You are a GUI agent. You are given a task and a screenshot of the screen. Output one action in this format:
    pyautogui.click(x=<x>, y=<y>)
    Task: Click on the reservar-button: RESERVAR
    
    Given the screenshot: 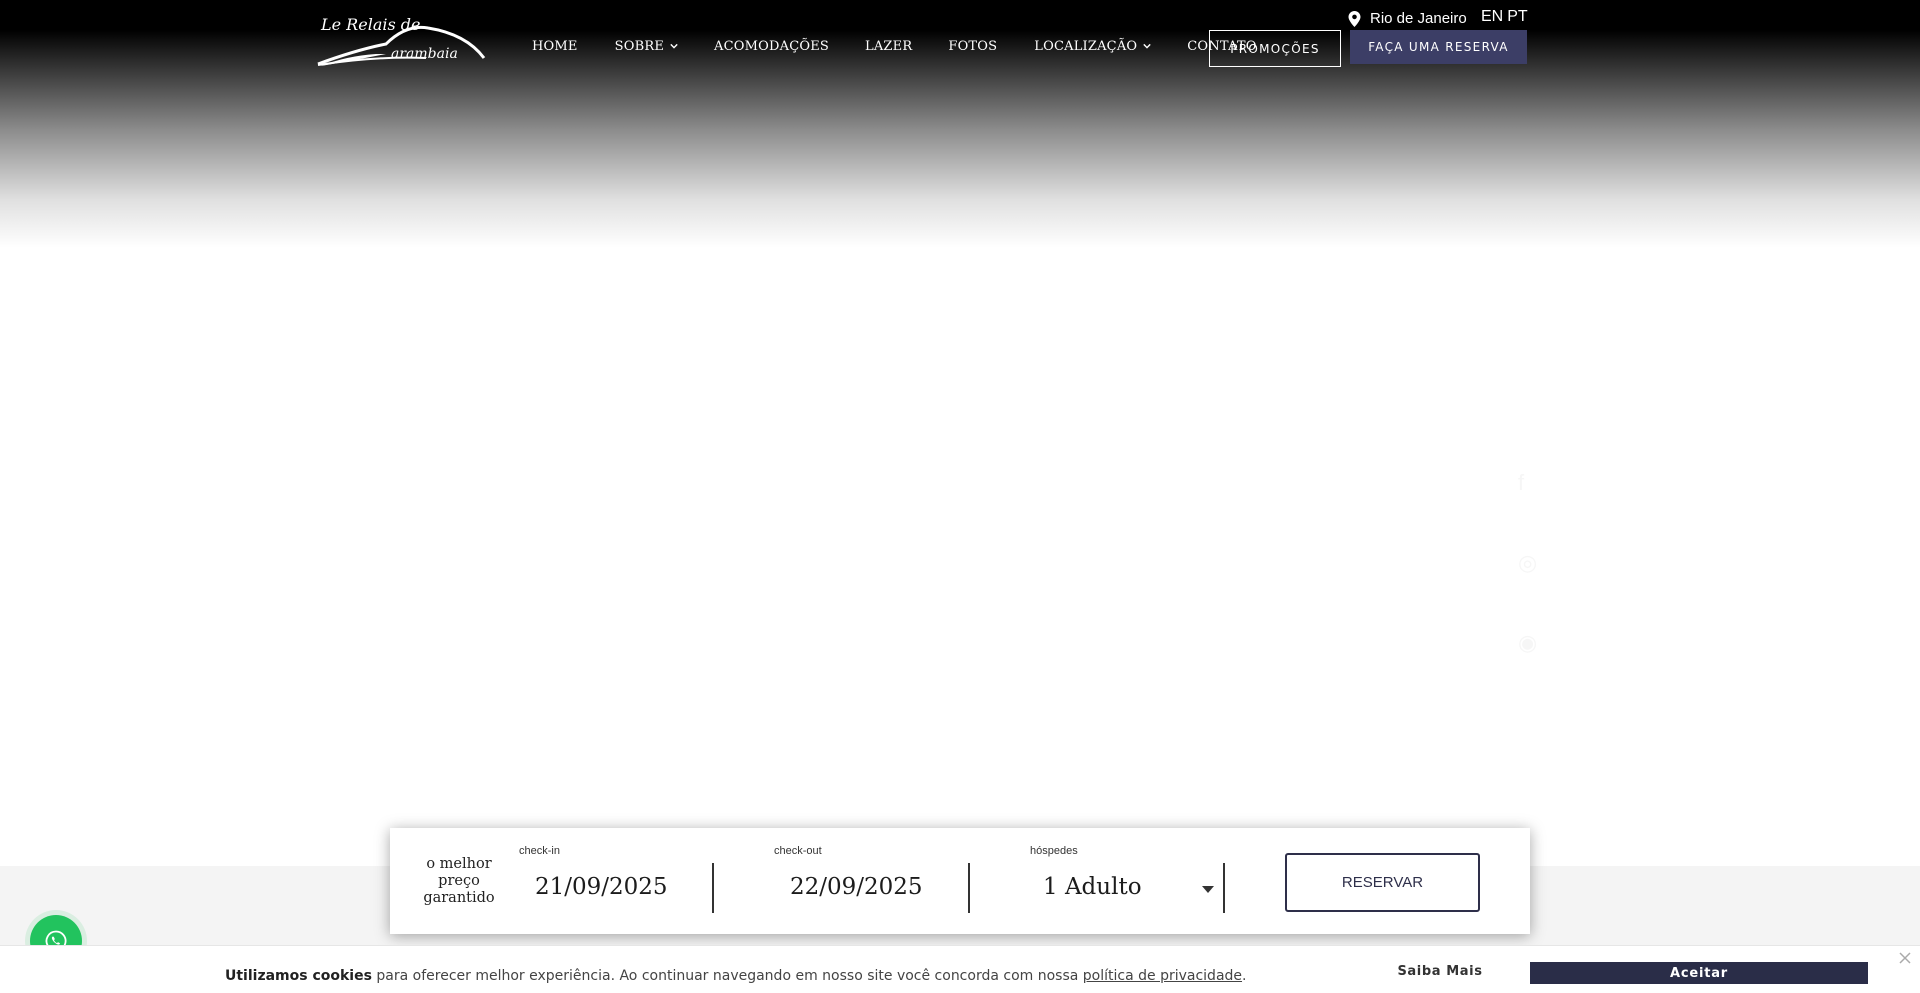 What is the action you would take?
    pyautogui.click(x=1382, y=882)
    